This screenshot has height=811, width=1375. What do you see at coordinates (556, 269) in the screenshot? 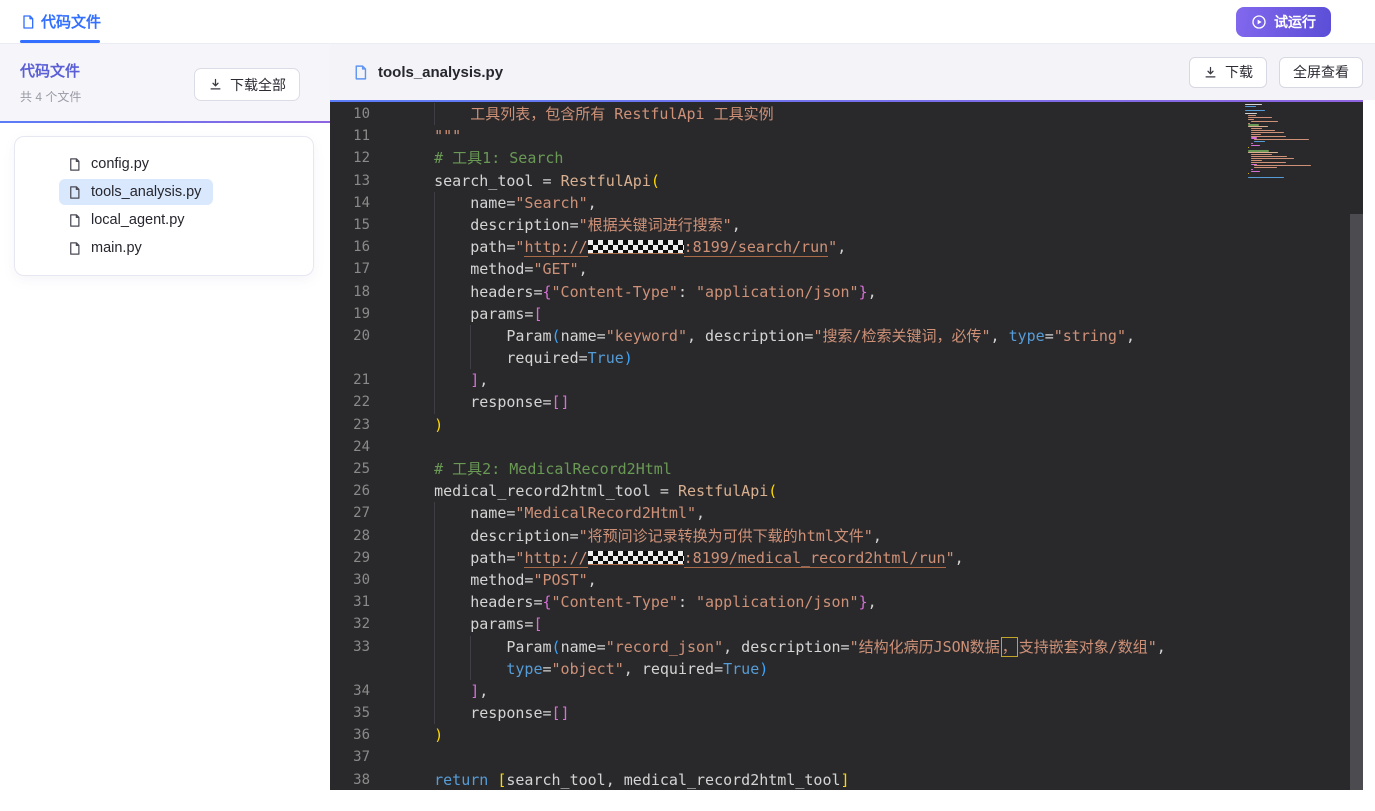
I see `code-token-str: "GET"` at bounding box center [556, 269].